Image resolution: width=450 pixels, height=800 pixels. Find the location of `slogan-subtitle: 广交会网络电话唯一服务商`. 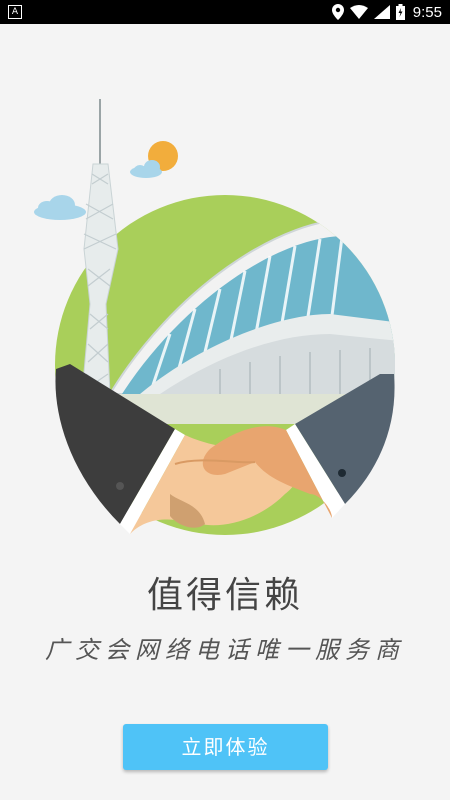

slogan-subtitle: 广交会网络电话唯一服务商 is located at coordinates (225, 650).